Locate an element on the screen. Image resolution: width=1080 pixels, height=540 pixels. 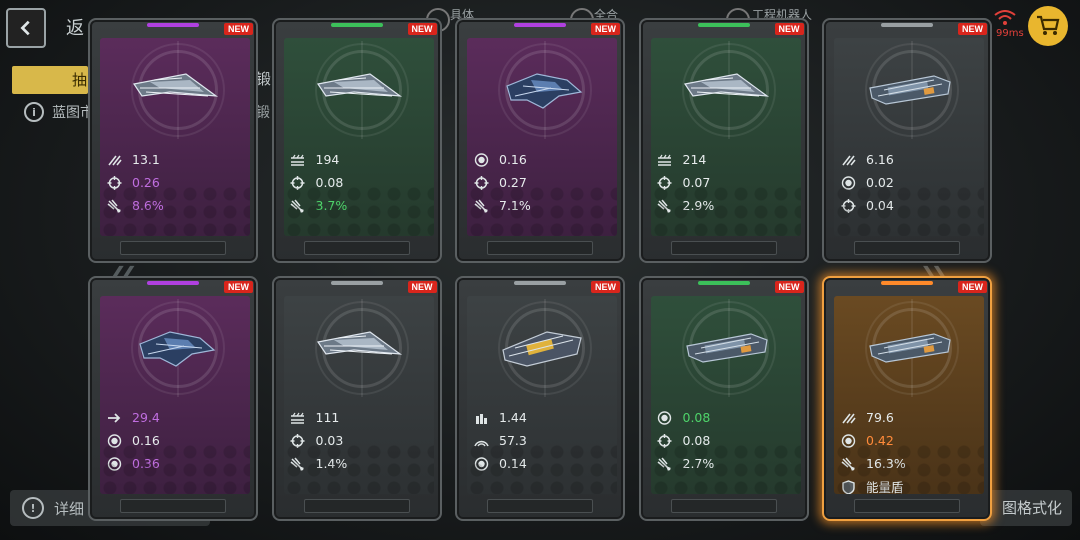
stat-row: 57.3 is located at coordinates (543, 440).